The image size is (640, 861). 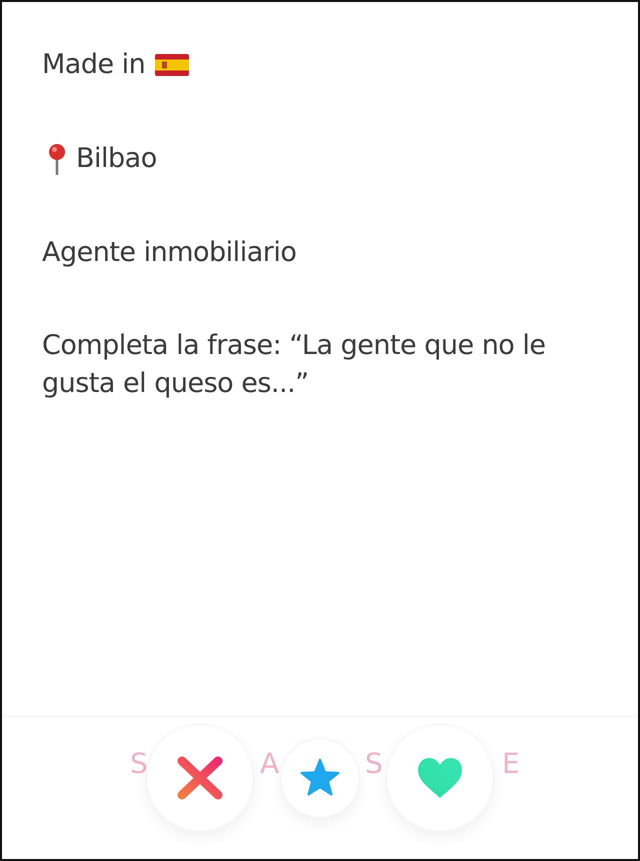 I want to click on profile-text: Agente inmobiliario, so click(x=169, y=253).